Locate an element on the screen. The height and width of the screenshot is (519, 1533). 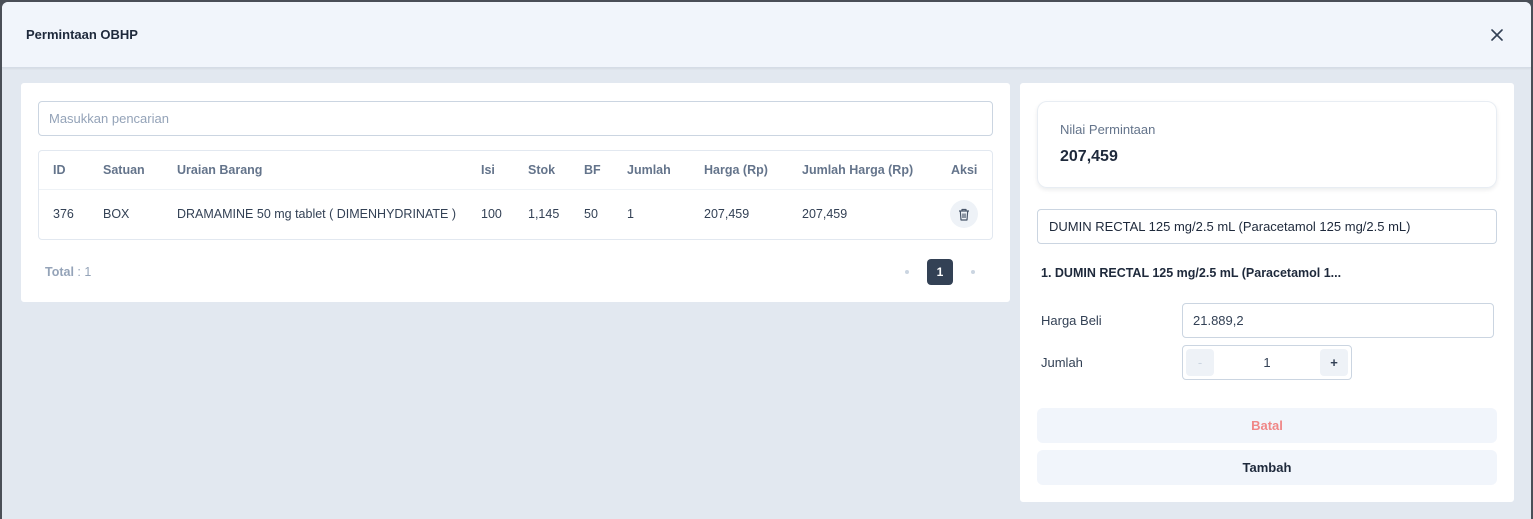
close-icon is located at coordinates (1497, 35).